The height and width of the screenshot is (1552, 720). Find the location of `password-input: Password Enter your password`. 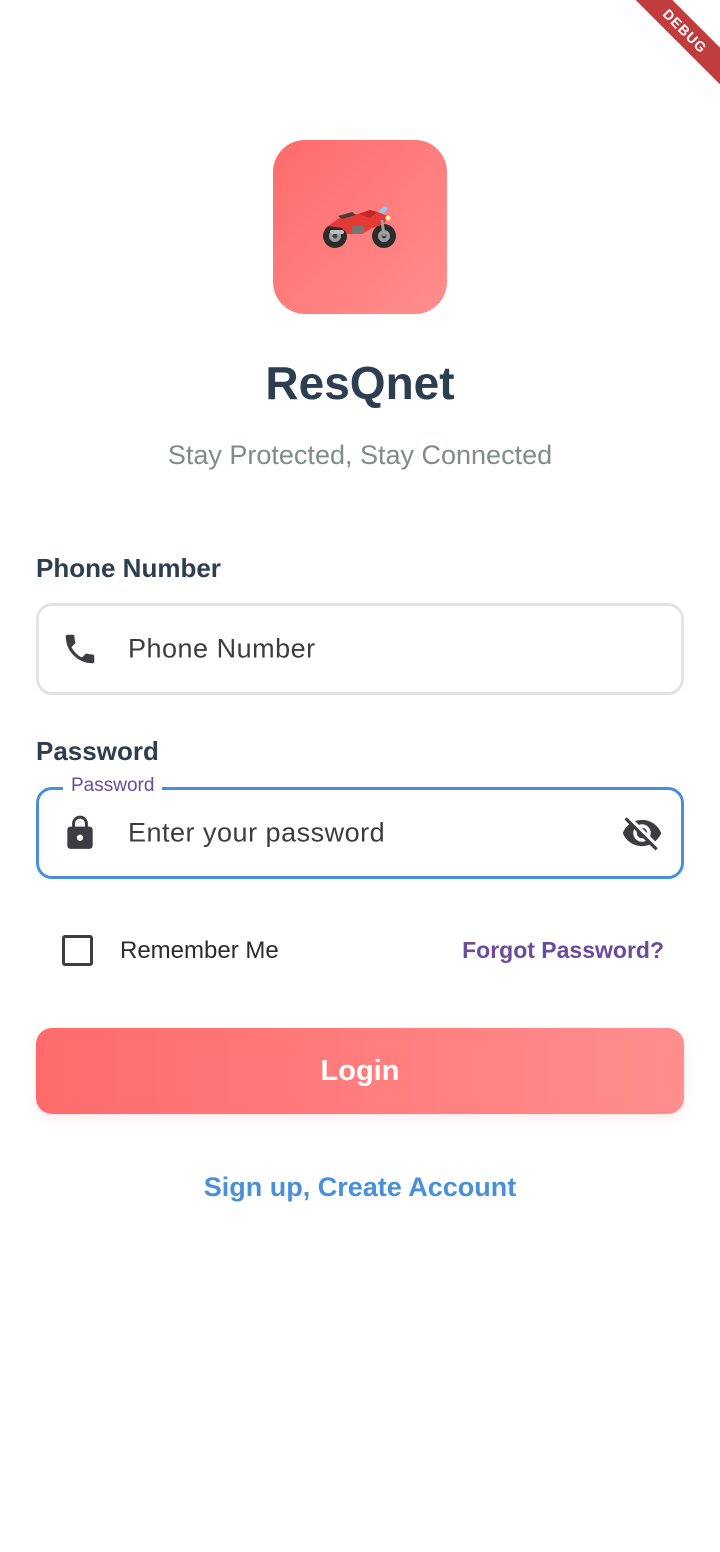

password-input: Password Enter your password is located at coordinates (360, 827).